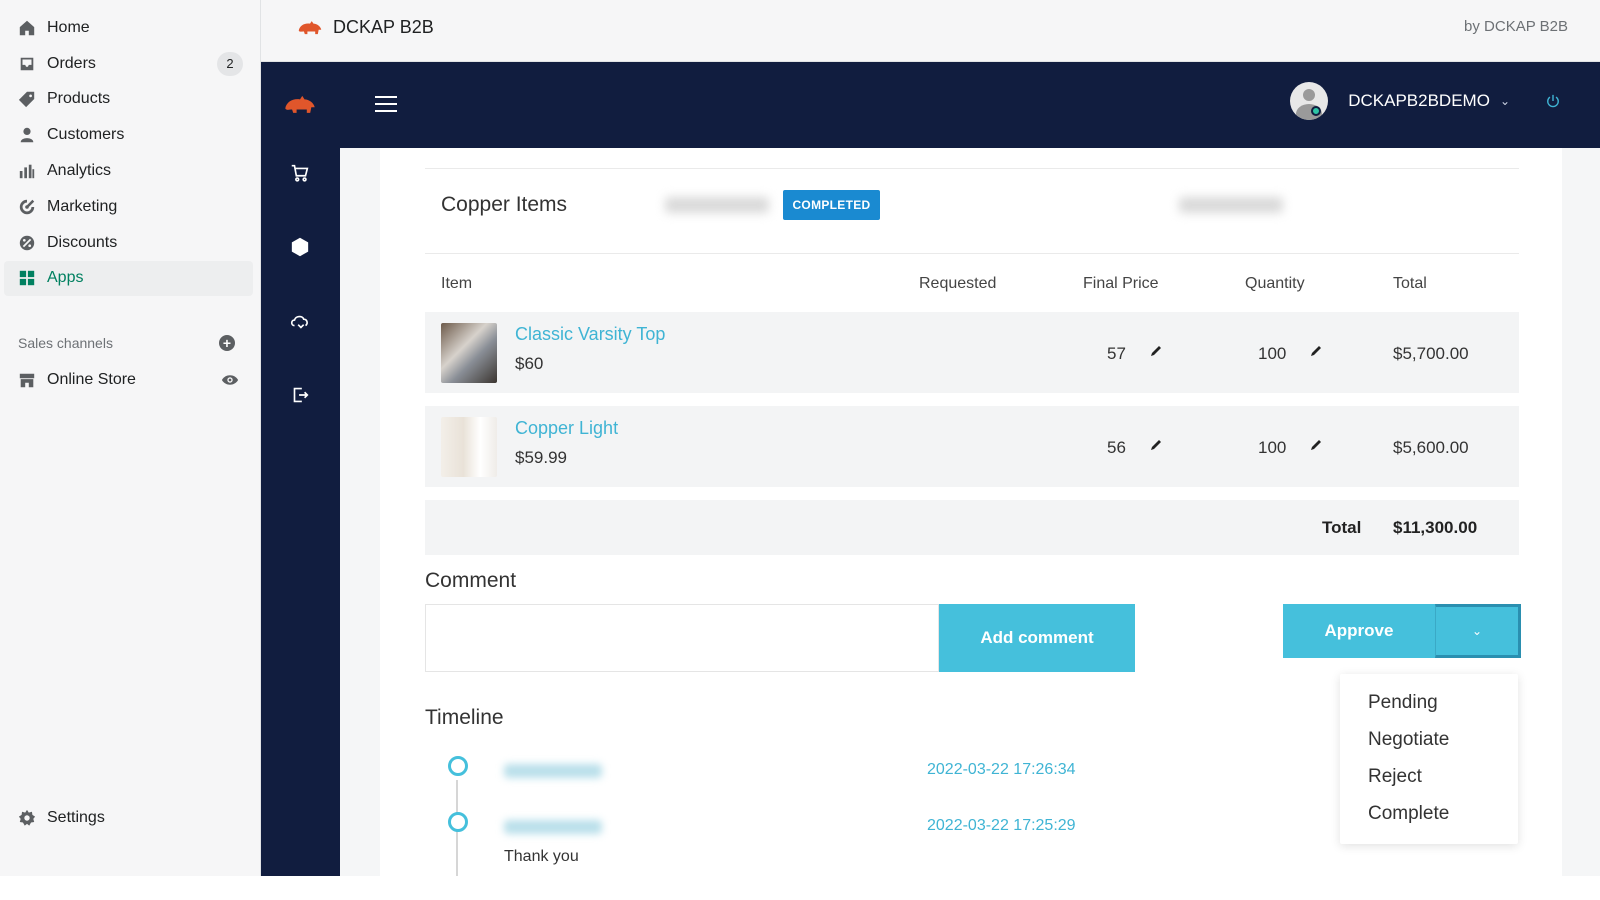 The height and width of the screenshot is (900, 1600). Describe the element at coordinates (541, 457) in the screenshot. I see `product-price: $59.99` at that location.